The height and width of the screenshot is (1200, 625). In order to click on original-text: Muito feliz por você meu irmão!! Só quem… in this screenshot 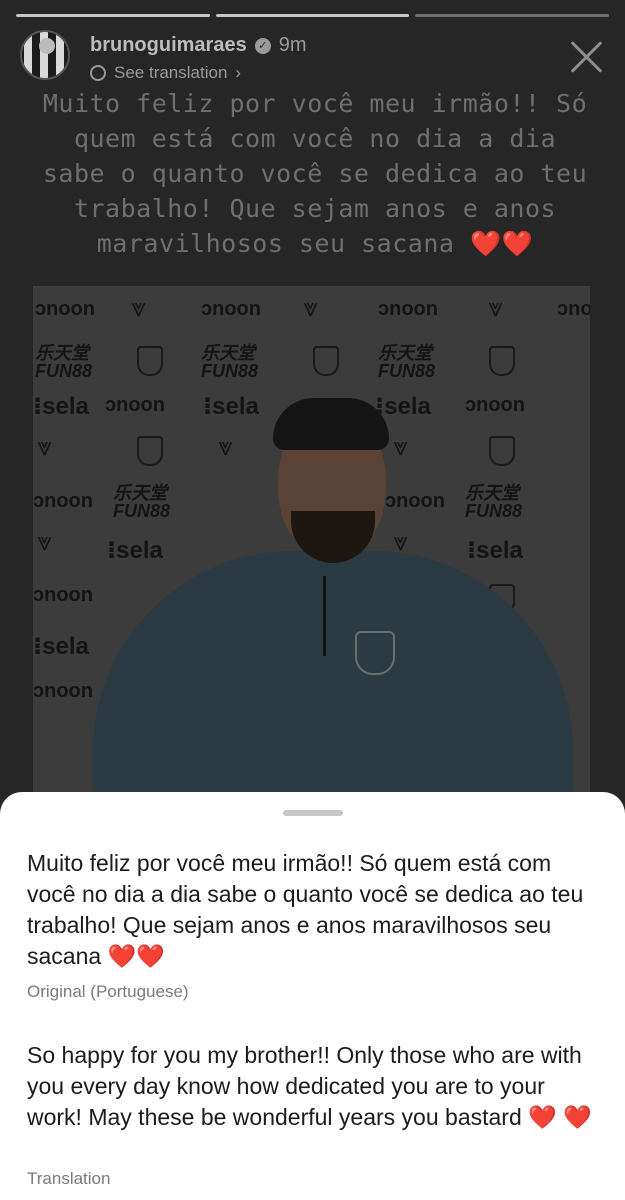, I will do `click(305, 909)`.